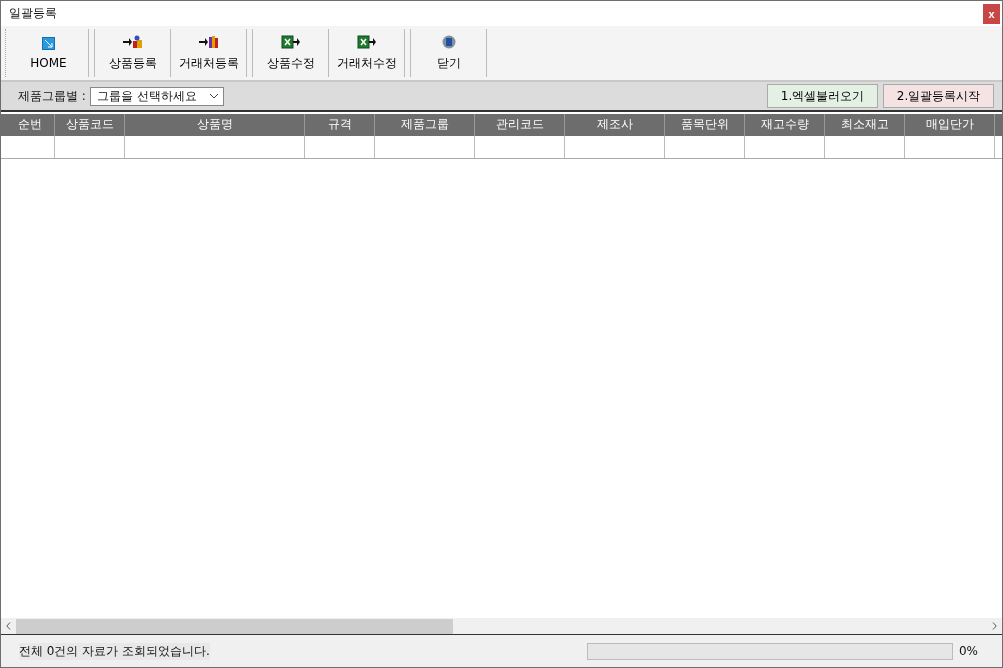 Image resolution: width=1003 pixels, height=668 pixels. What do you see at coordinates (991, 13) in the screenshot?
I see `close-button: x` at bounding box center [991, 13].